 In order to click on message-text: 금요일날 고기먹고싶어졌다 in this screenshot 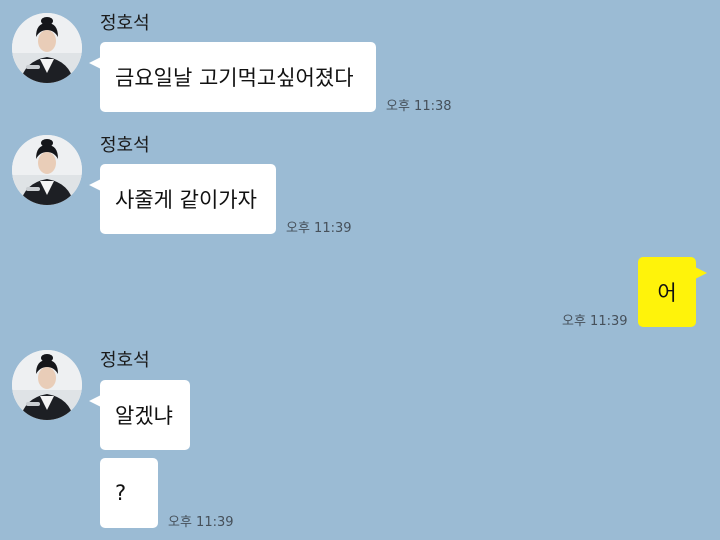, I will do `click(234, 78)`.